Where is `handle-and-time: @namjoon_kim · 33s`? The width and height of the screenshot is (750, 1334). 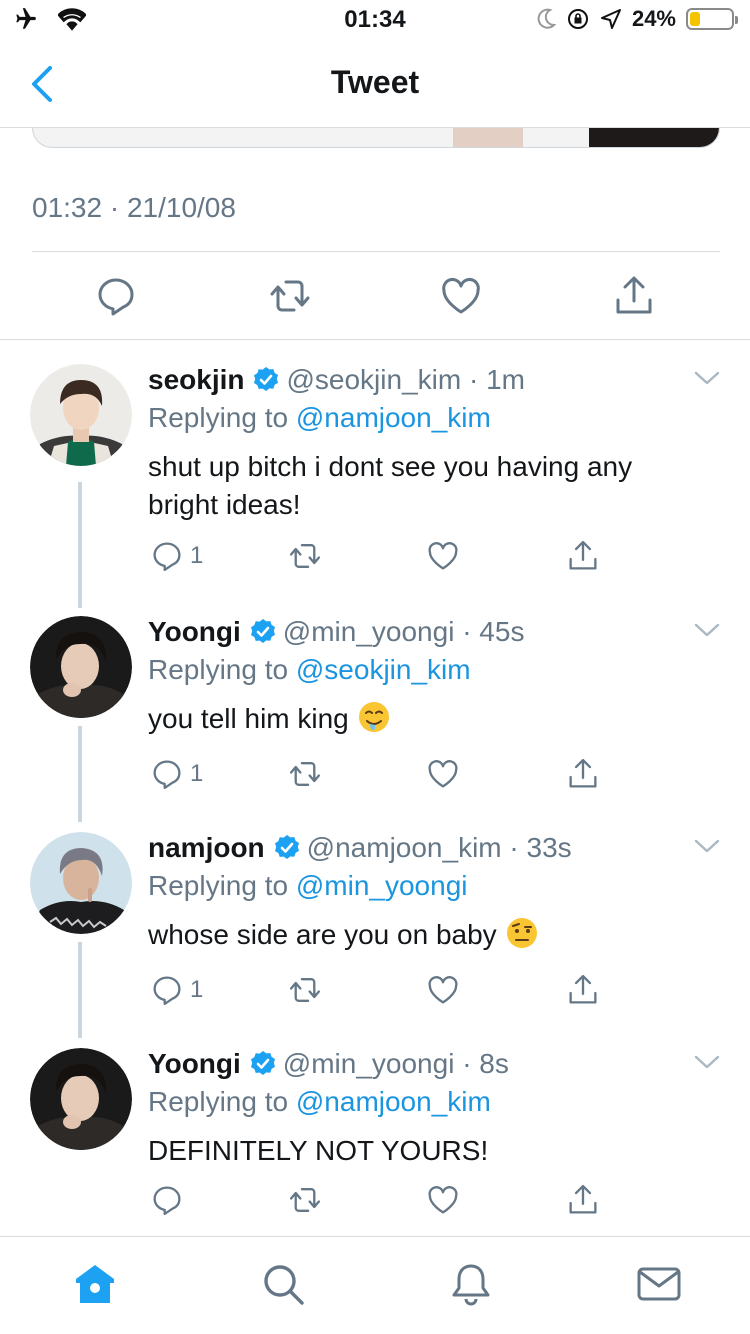
handle-and-time: @namjoon_kim · 33s is located at coordinates (439, 847).